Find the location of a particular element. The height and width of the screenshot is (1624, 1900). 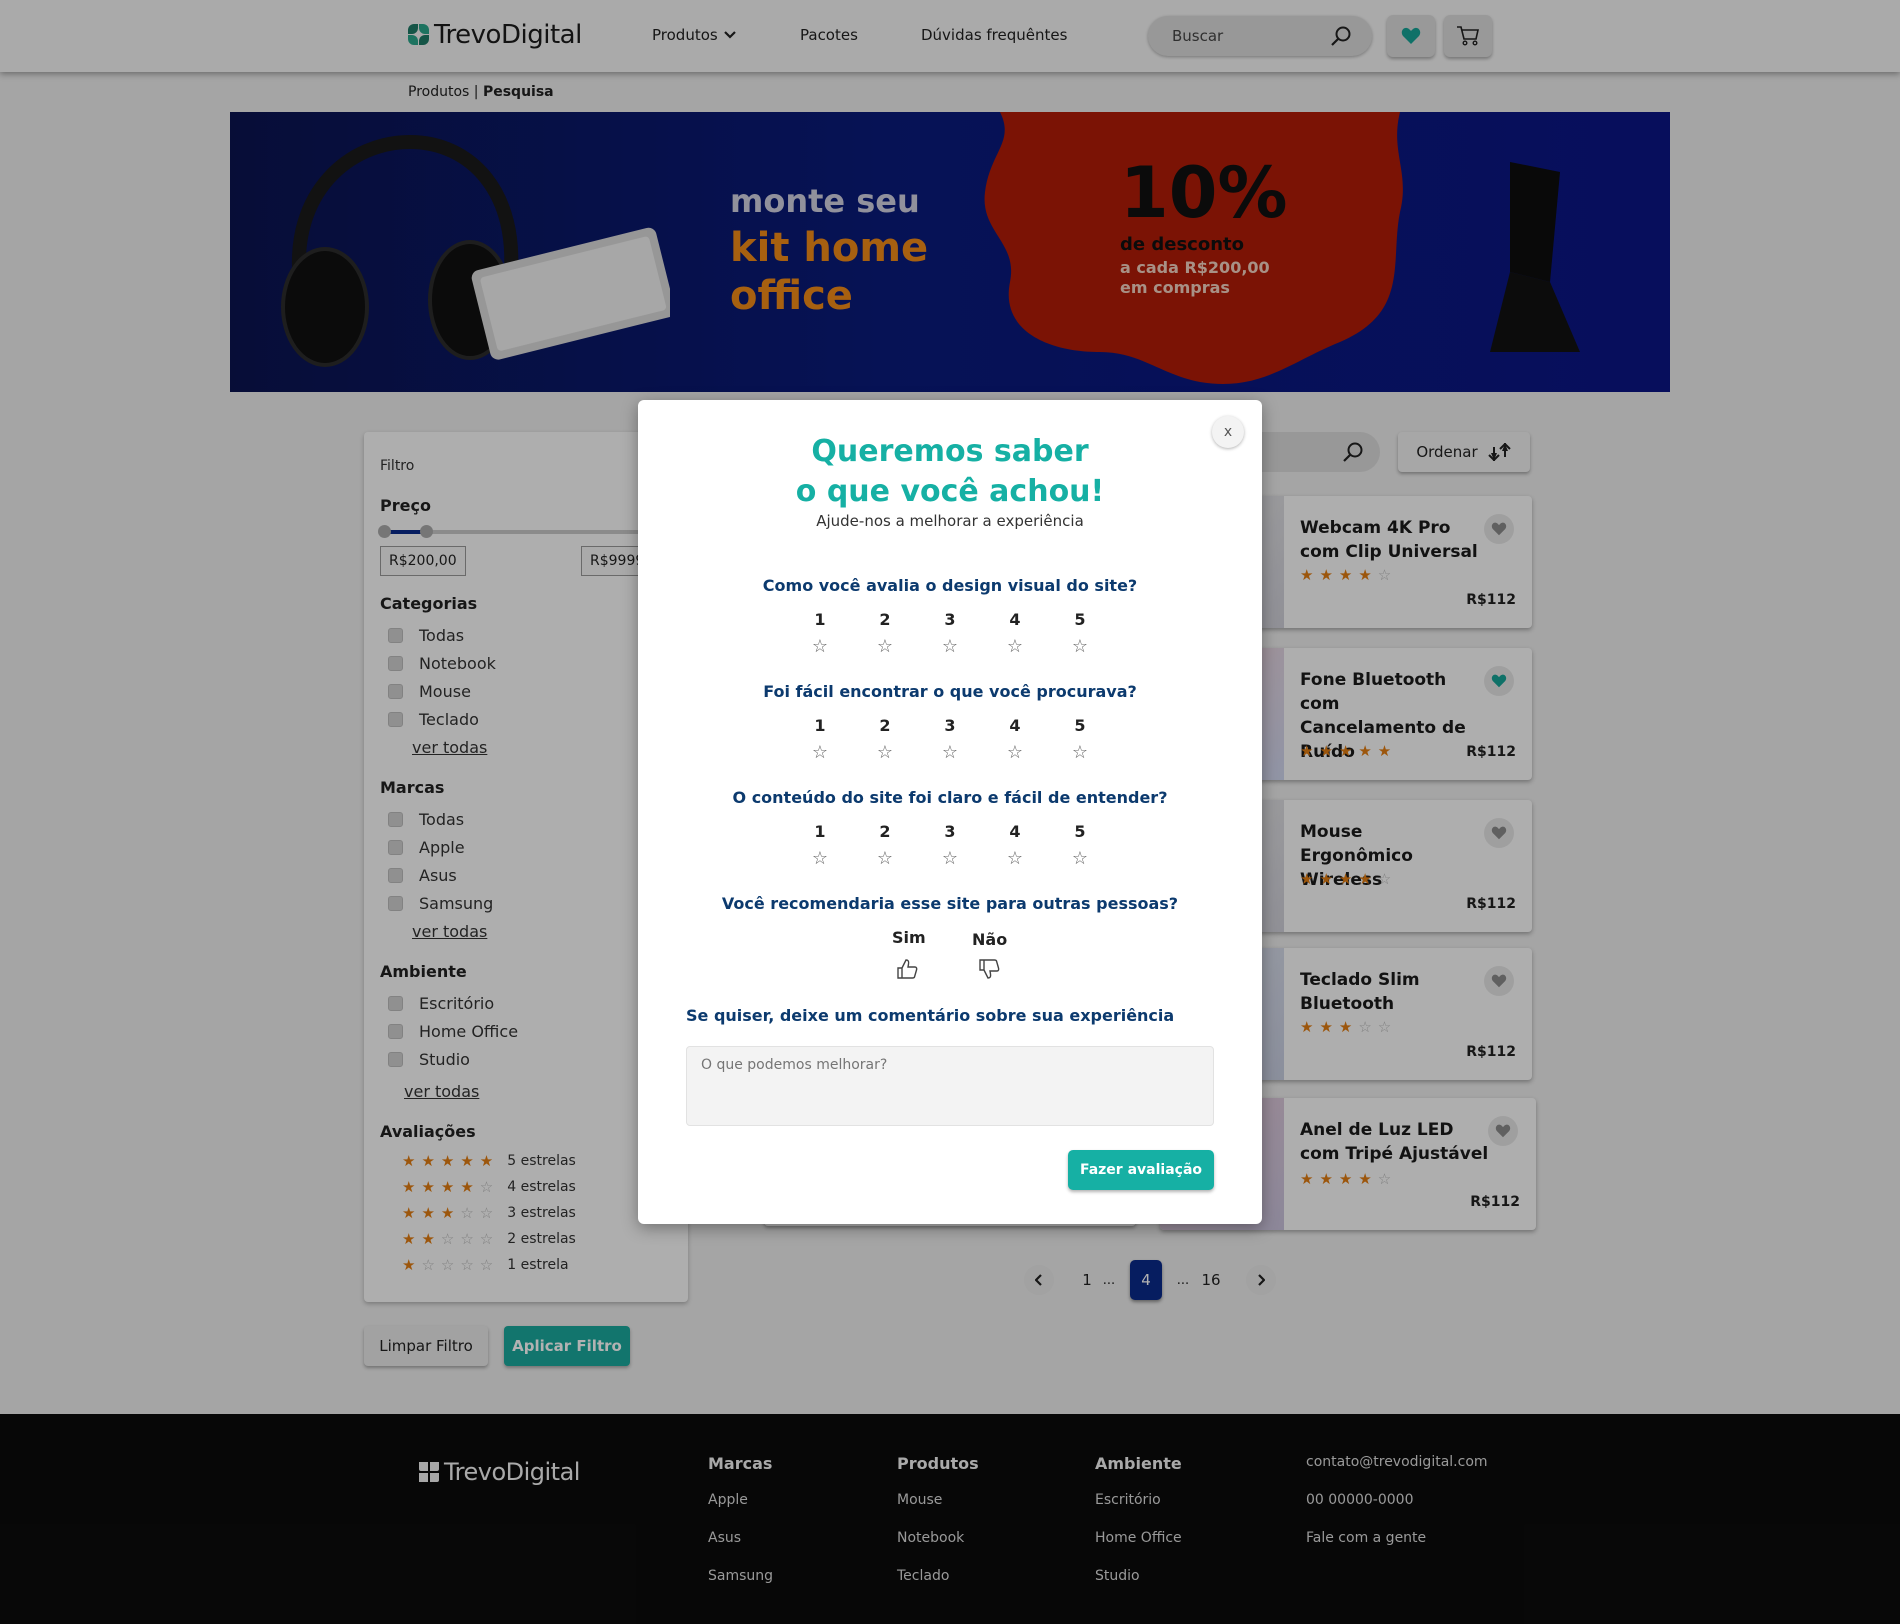

star-rating-findability: ☆ ☆ ☆ ☆ ☆ is located at coordinates (950, 752).